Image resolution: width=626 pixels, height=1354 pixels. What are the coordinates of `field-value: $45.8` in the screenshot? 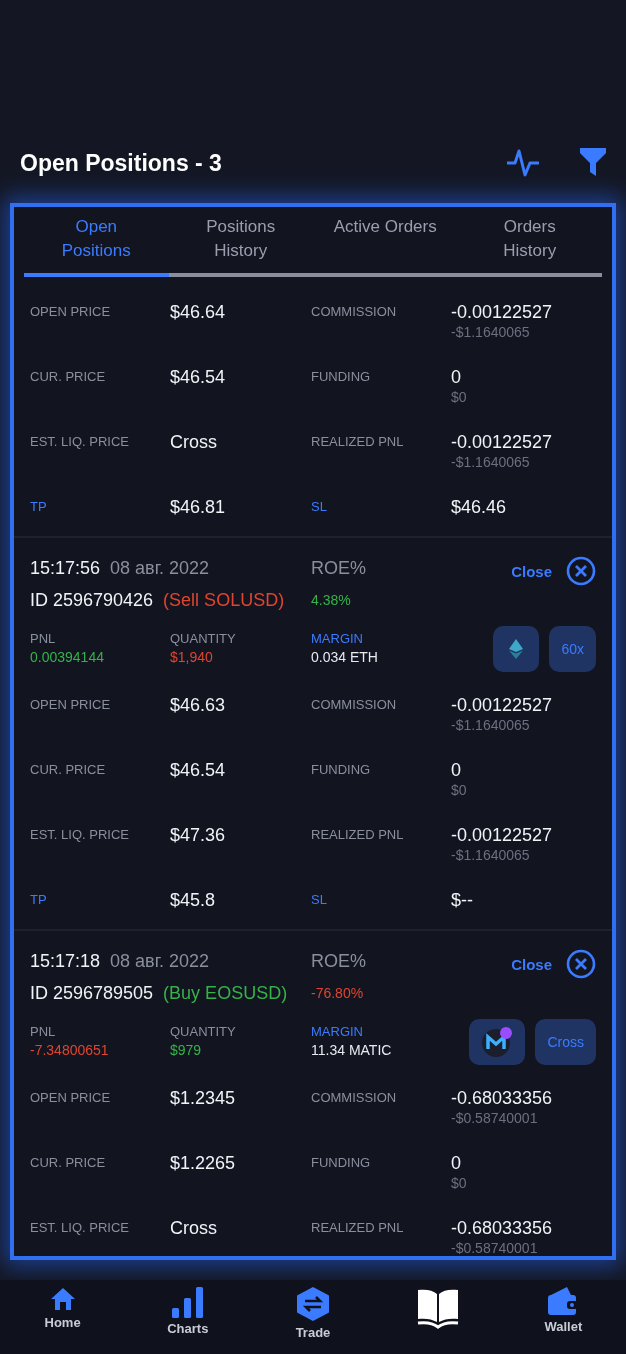 It's located at (193, 900).